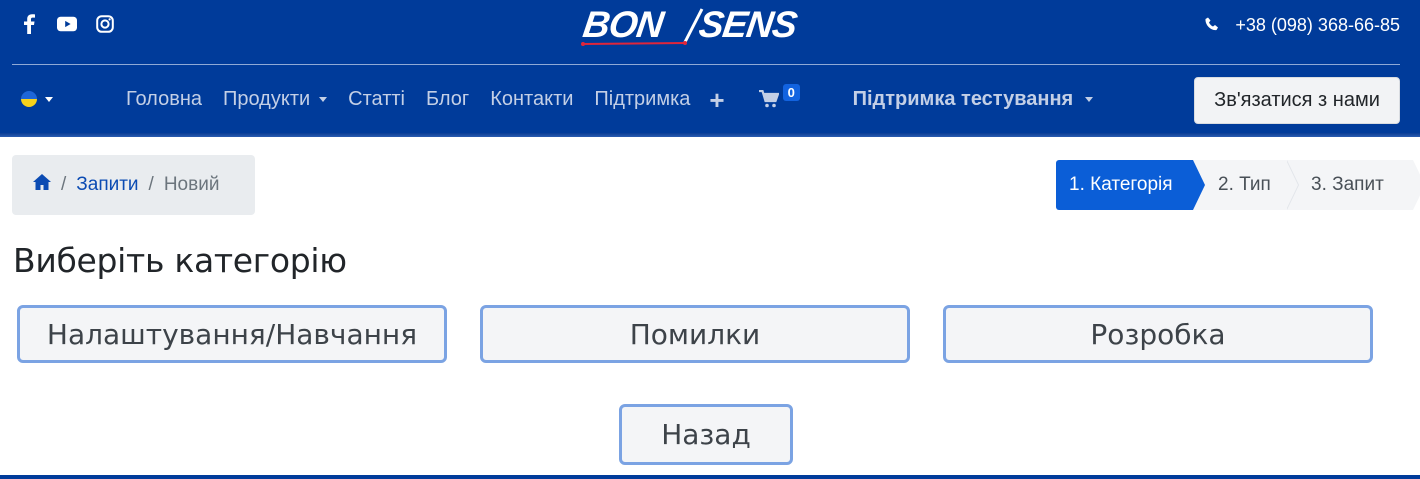 The image size is (1420, 479). I want to click on svg-text: SENS, so click(749, 25).